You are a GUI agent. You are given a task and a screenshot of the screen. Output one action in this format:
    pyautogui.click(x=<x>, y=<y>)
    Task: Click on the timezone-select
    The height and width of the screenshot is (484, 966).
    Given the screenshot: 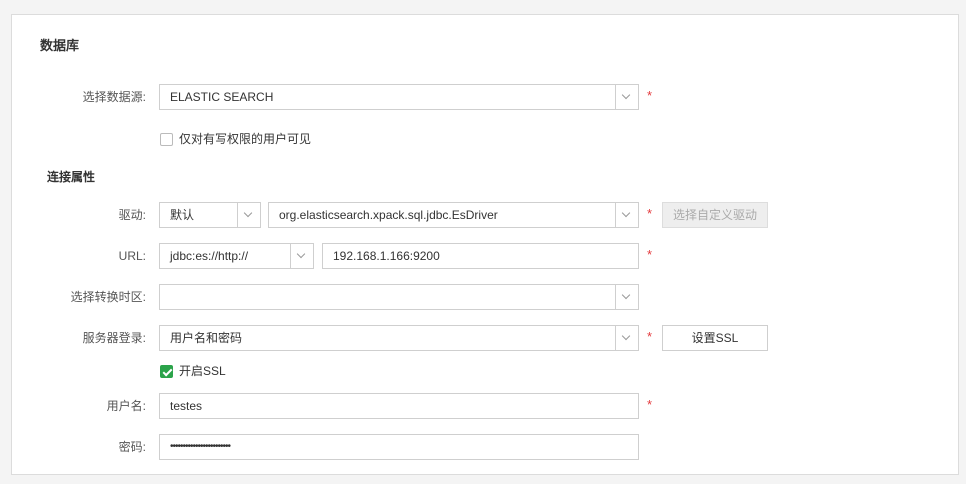 What is the action you would take?
    pyautogui.click(x=399, y=297)
    